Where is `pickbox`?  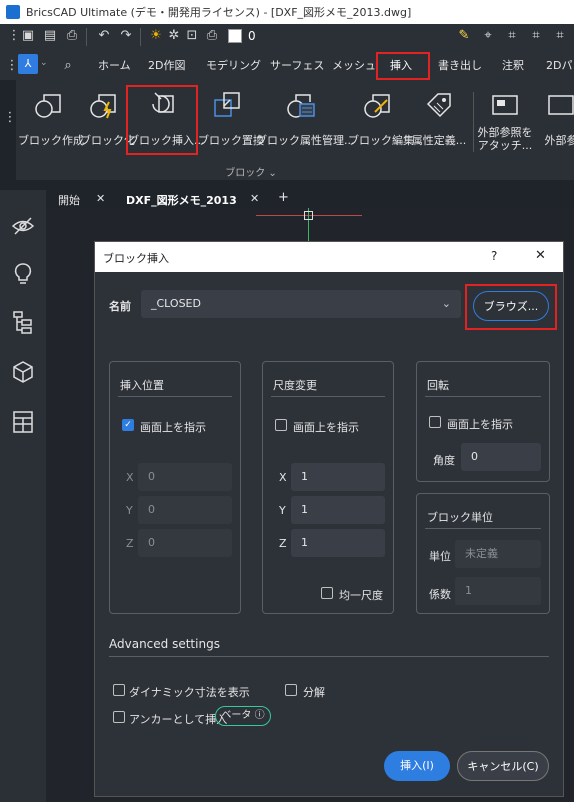 pickbox is located at coordinates (308, 215).